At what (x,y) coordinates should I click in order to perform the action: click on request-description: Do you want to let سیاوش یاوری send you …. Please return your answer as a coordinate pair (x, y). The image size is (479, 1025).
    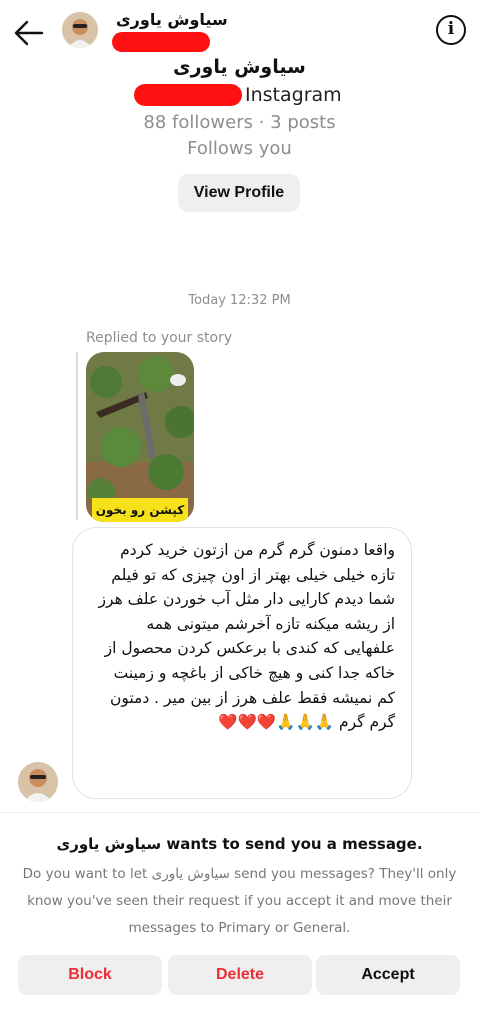
    Looking at the image, I should click on (239, 901).